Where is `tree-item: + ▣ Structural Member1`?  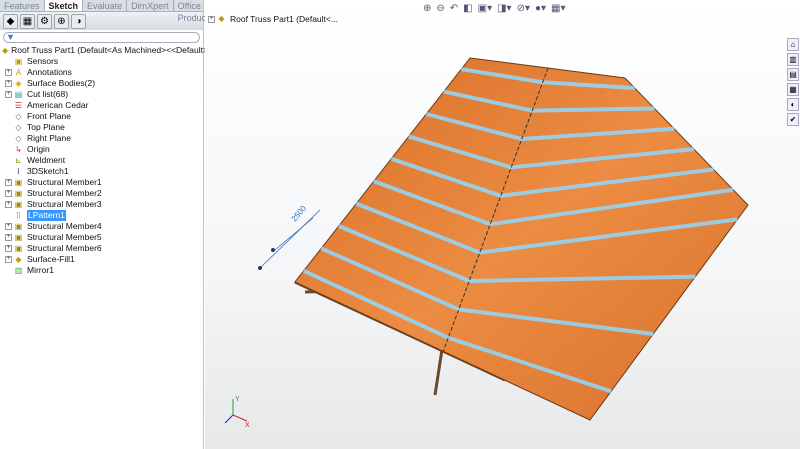 tree-item: + ▣ Structural Member1 is located at coordinates (102, 182).